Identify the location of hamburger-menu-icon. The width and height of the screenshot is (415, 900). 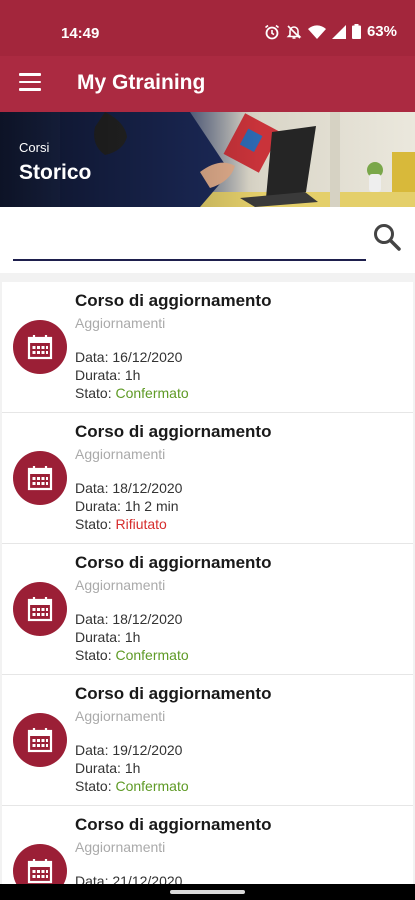
(30, 82).